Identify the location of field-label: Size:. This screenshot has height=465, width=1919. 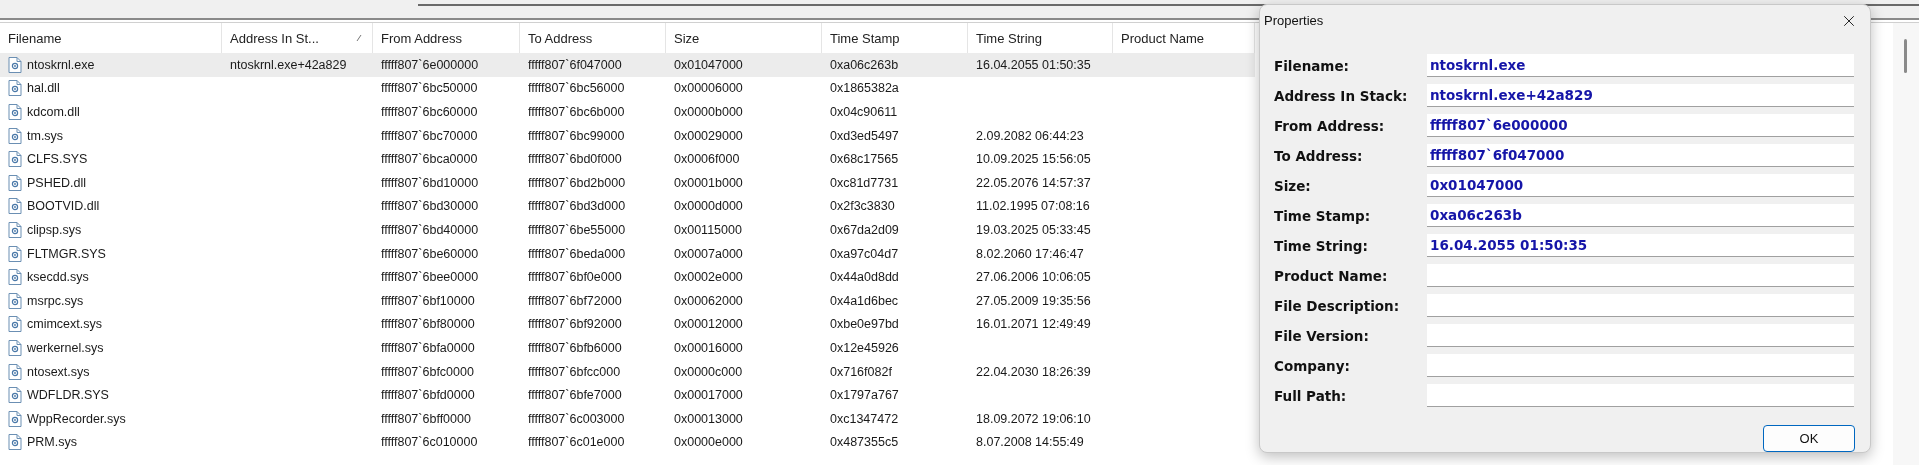
(1293, 185).